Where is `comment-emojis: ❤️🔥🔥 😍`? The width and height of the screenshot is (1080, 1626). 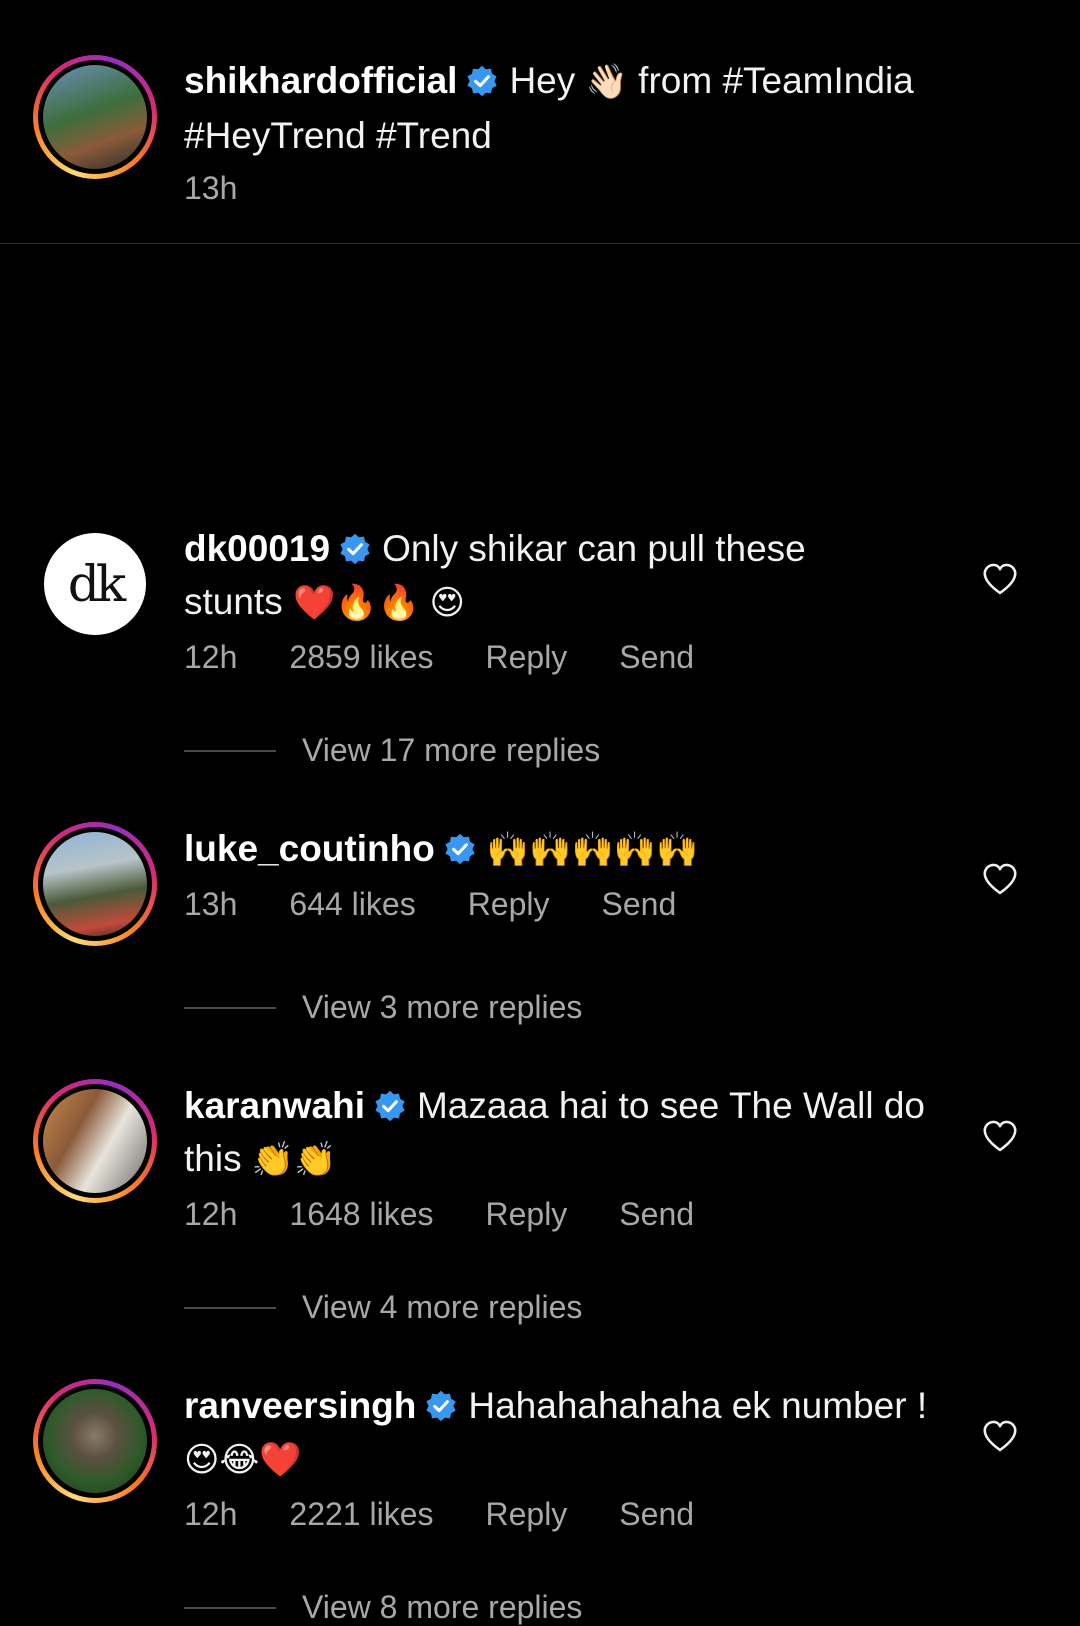
comment-emojis: ❤️🔥🔥 😍 is located at coordinates (379, 603).